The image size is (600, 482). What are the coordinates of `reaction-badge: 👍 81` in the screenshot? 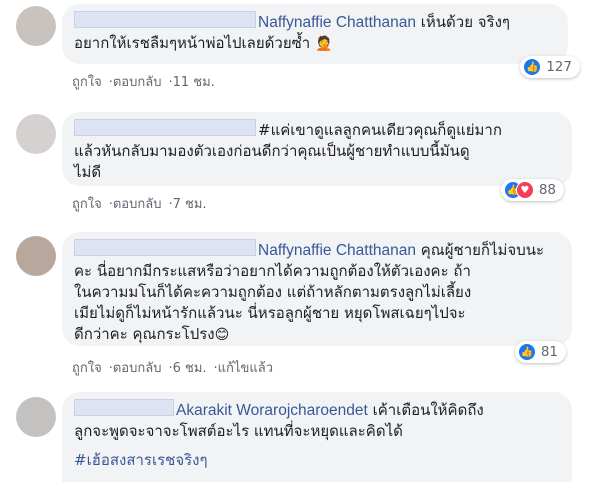 It's located at (540, 352).